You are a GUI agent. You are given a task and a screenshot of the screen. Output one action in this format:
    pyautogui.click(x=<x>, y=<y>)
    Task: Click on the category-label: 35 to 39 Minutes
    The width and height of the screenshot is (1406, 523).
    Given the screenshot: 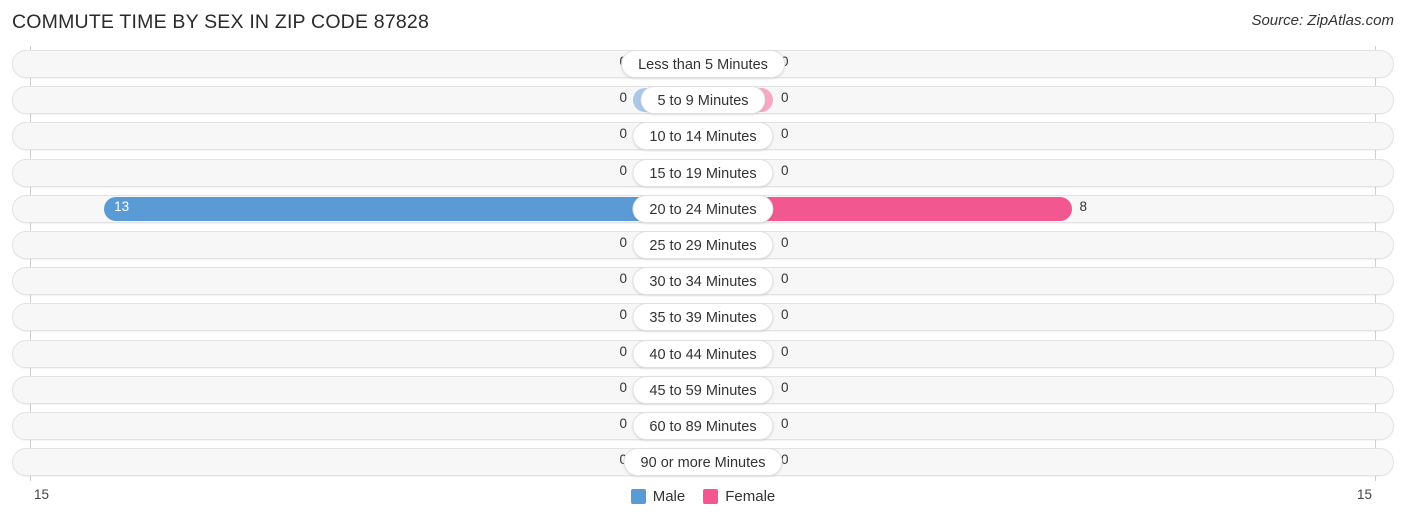 What is the action you would take?
    pyautogui.click(x=703, y=317)
    